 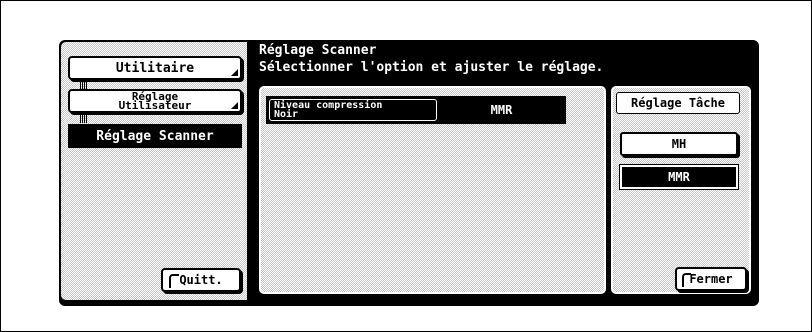 I want to click on option-mh-button: MH, so click(x=679, y=144).